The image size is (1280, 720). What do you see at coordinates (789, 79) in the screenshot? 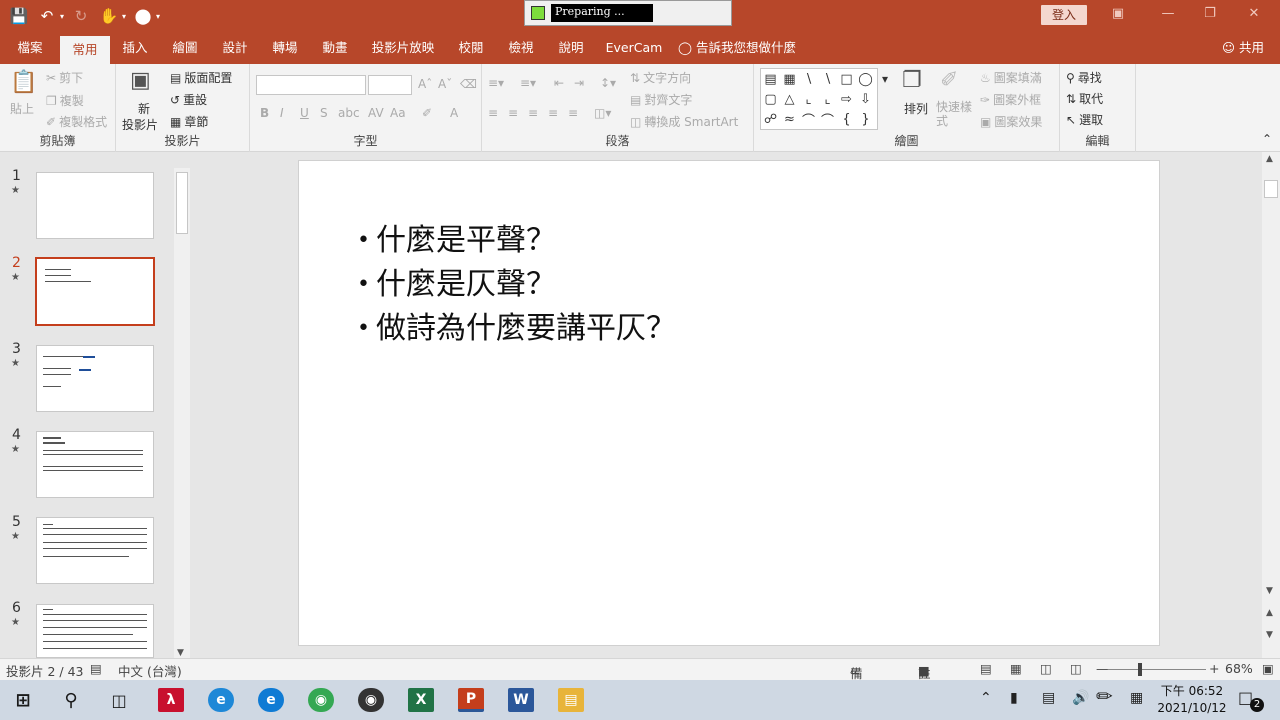
I see `vertical-textbox-shape-icon: ▦` at bounding box center [789, 79].